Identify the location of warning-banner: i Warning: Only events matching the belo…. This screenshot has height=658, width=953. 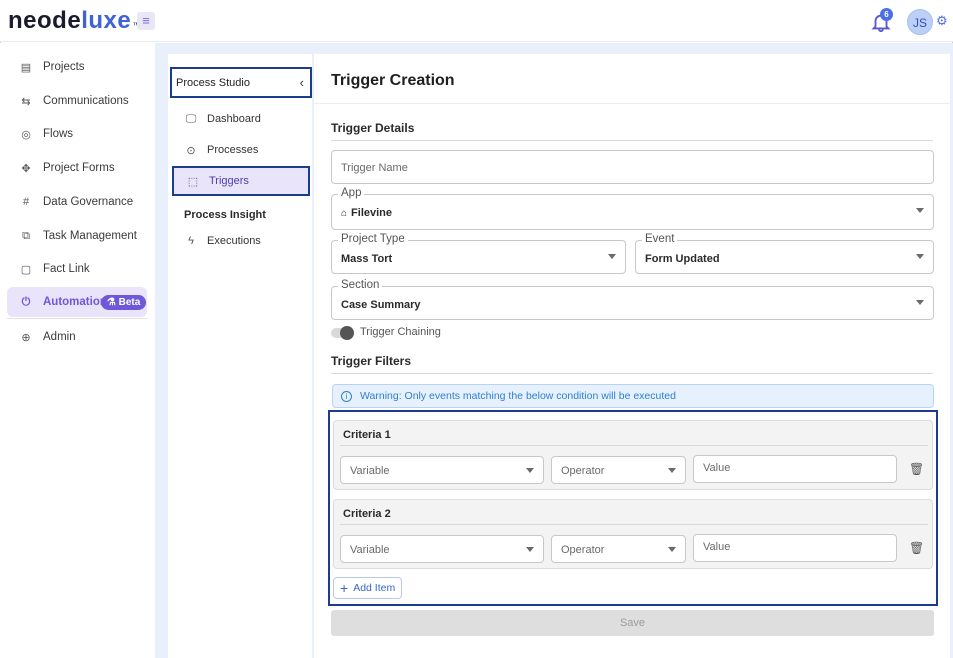
(633, 396).